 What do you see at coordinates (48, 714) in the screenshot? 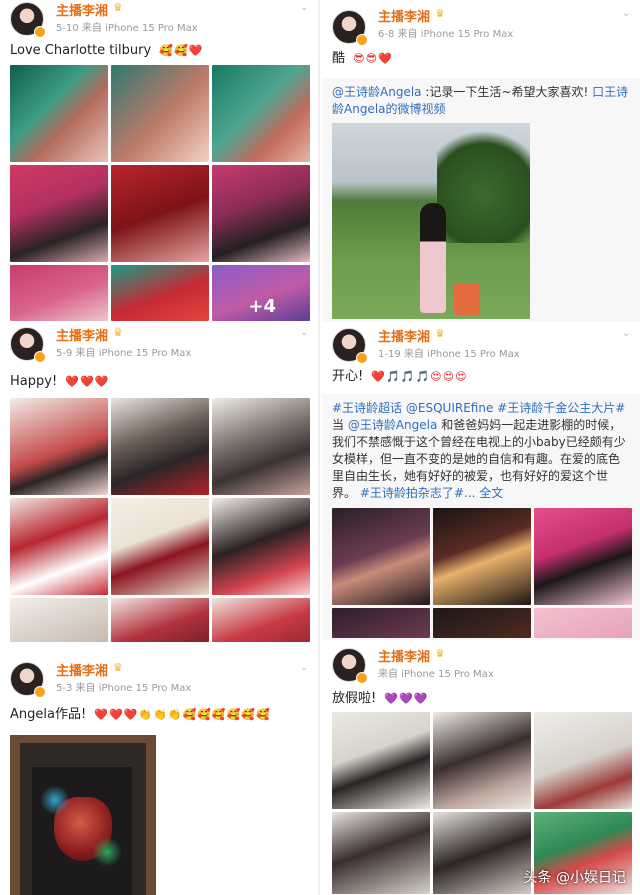
I see `post-text-content: Angela作品!` at bounding box center [48, 714].